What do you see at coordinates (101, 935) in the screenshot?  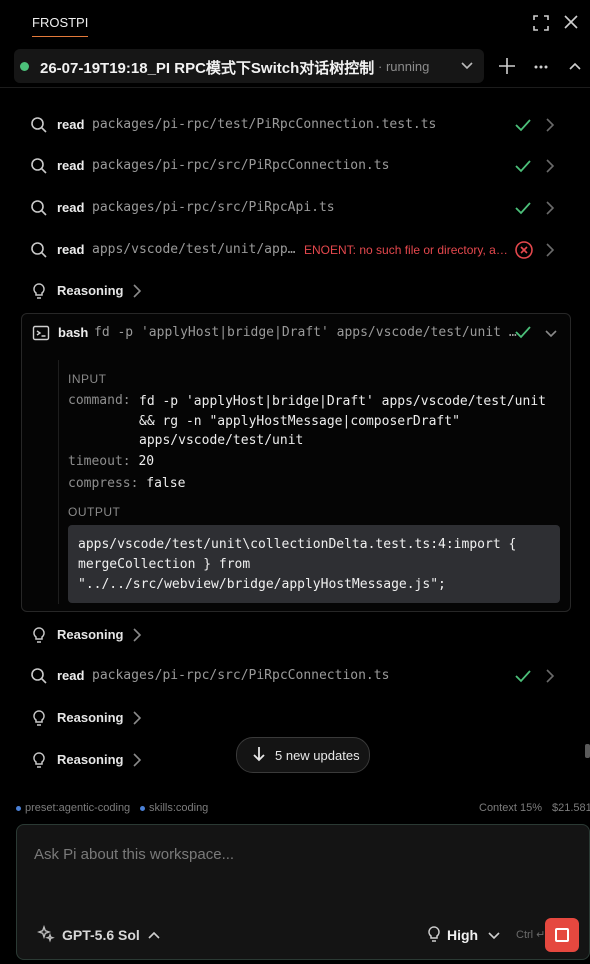 I see `model-selector: GPT-5.6 Sol` at bounding box center [101, 935].